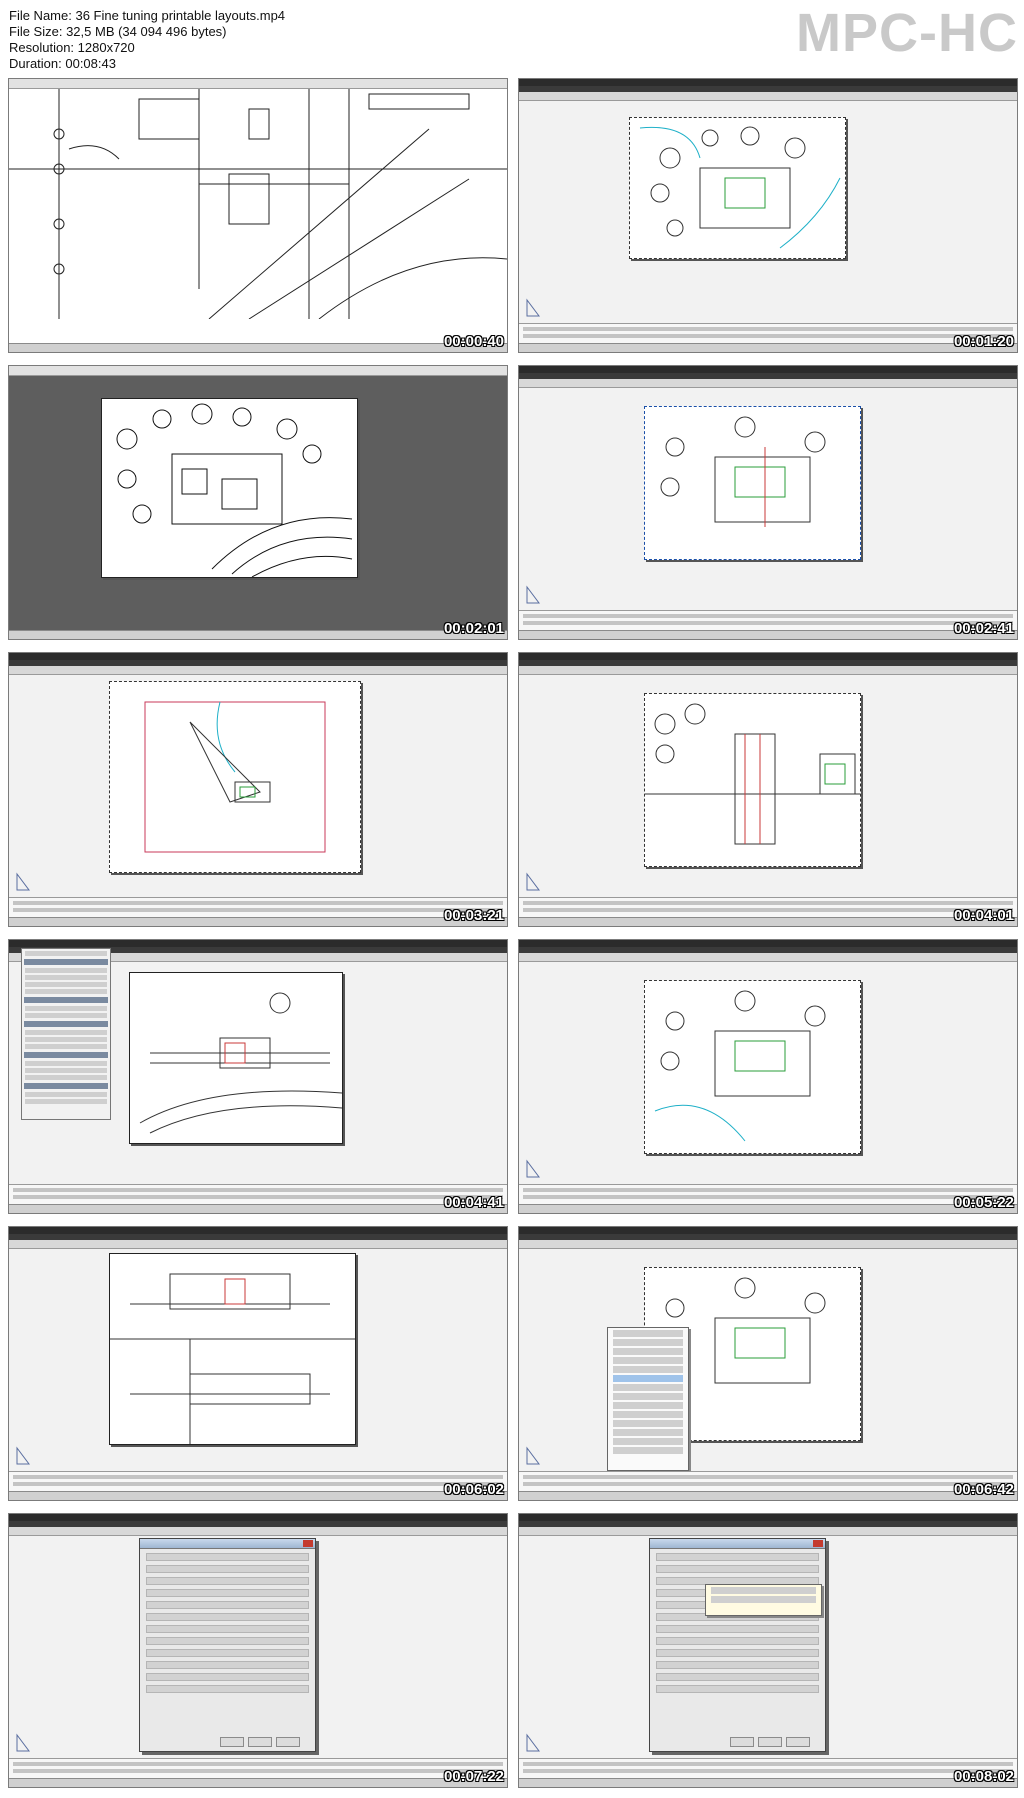 This screenshot has width=1024, height=1798. I want to click on thumbnail-1: 00:00:40, so click(258, 215).